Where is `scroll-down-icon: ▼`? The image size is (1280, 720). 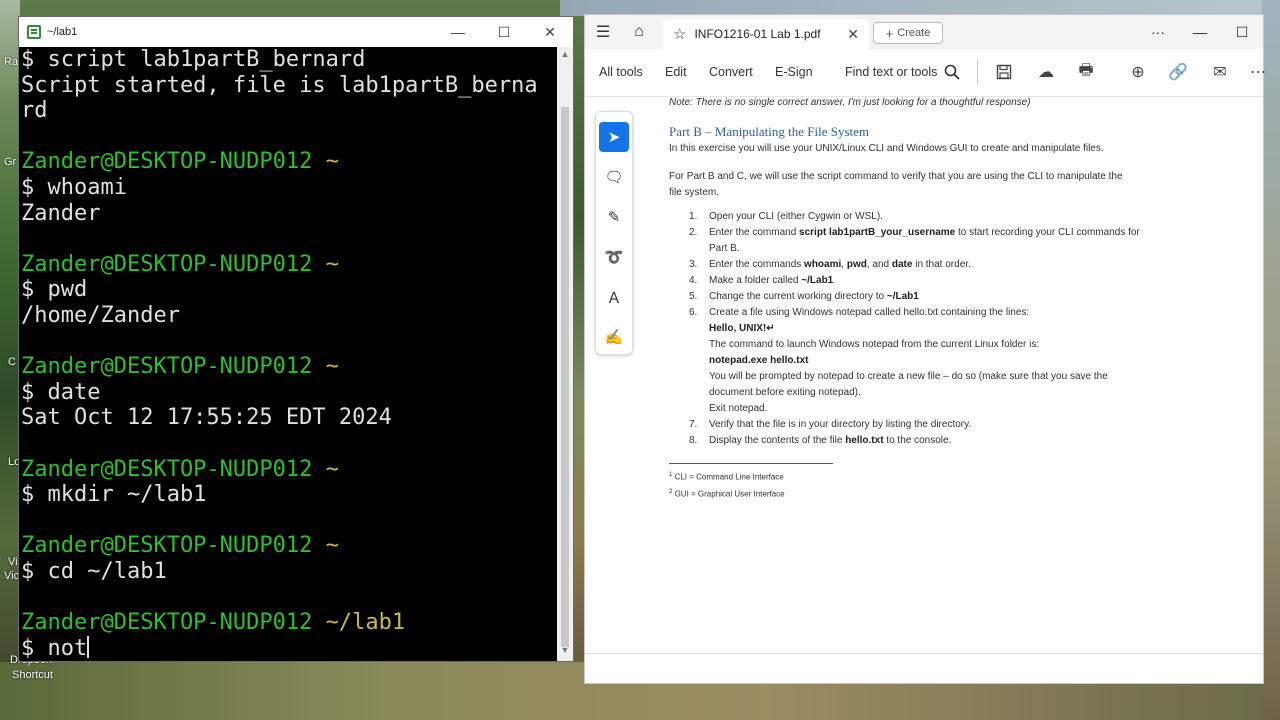
scroll-down-icon: ▼ is located at coordinates (565, 652).